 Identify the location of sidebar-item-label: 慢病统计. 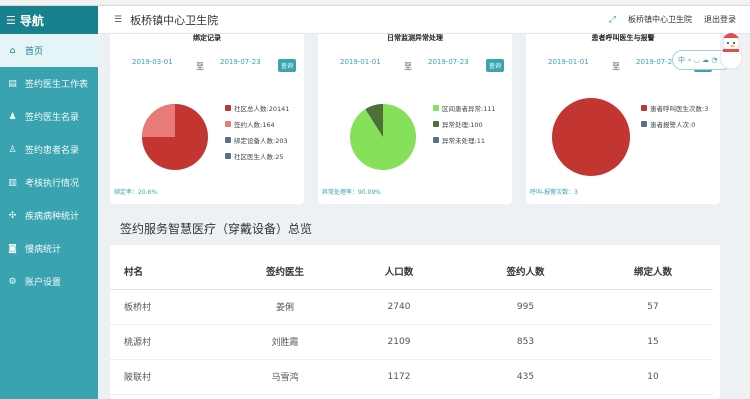
(43, 250).